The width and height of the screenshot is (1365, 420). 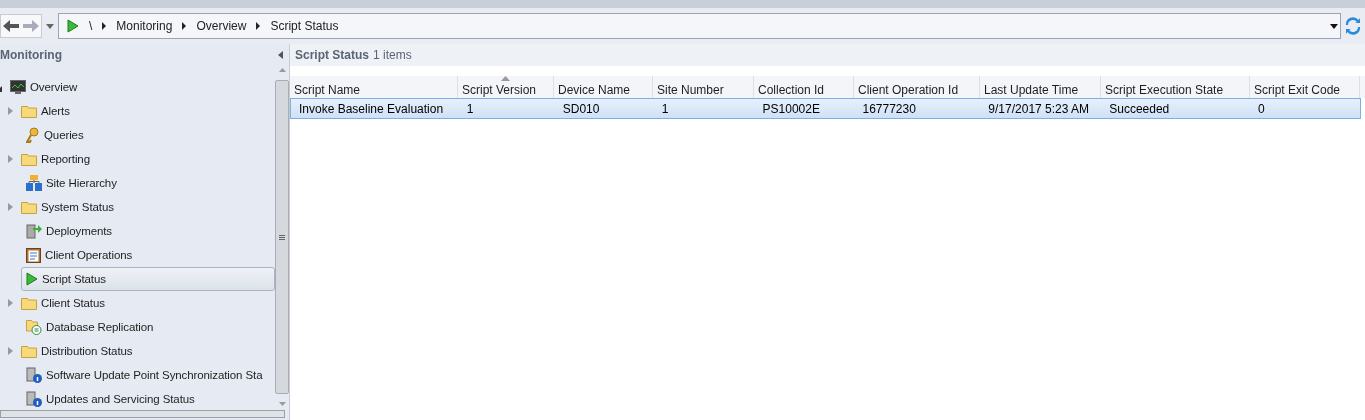 What do you see at coordinates (148, 375) in the screenshot?
I see `tree-item: Software Update Point Synchronization Sta` at bounding box center [148, 375].